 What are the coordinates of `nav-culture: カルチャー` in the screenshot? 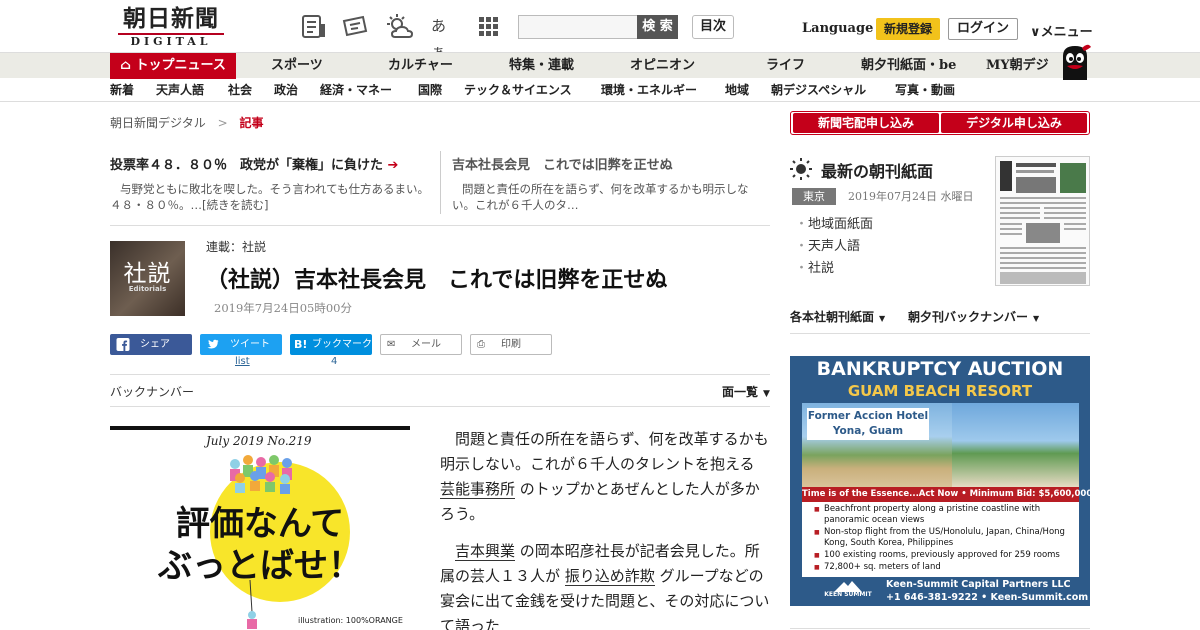 It's located at (420, 66).